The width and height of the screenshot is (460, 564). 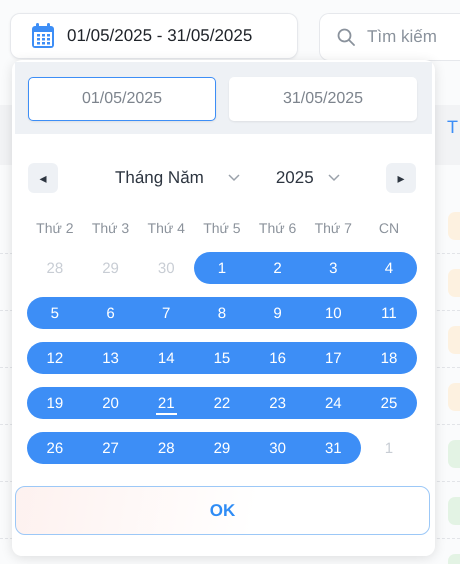 What do you see at coordinates (333, 268) in the screenshot?
I see `day-cell: 3` at bounding box center [333, 268].